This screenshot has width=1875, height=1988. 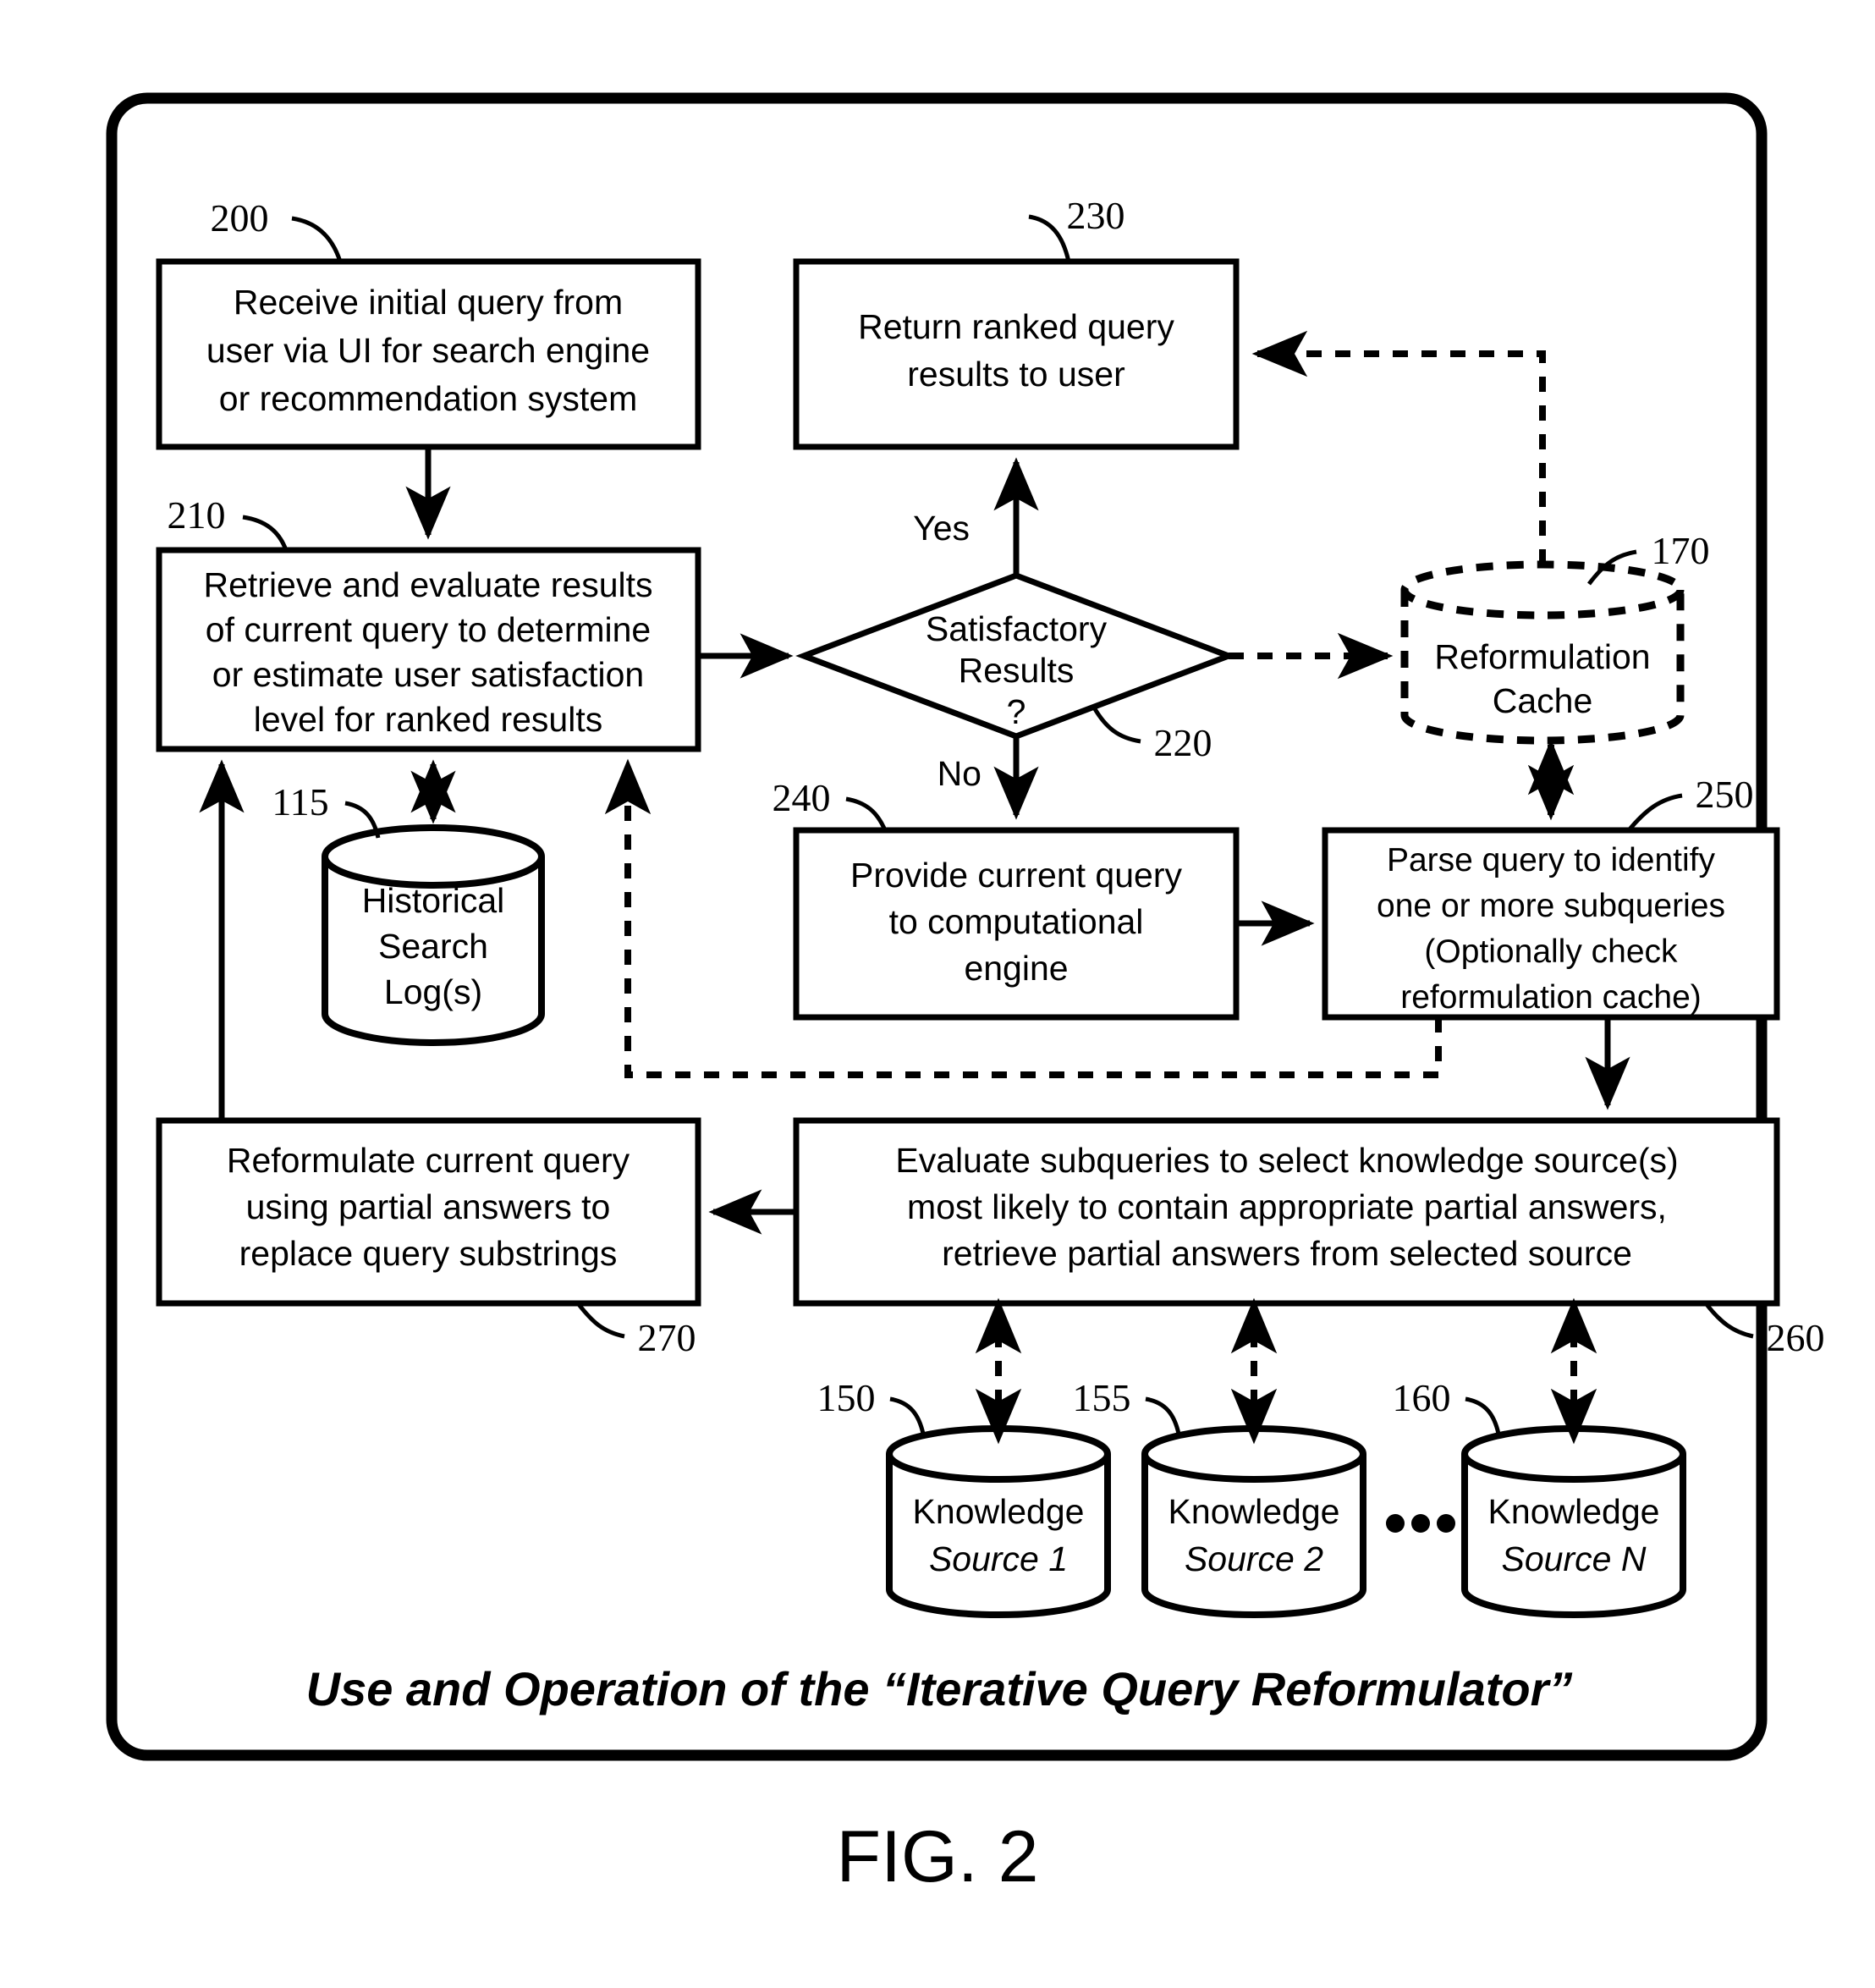 What do you see at coordinates (427, 584) in the screenshot?
I see `node-210-line-0: Retrieve and evaluate results` at bounding box center [427, 584].